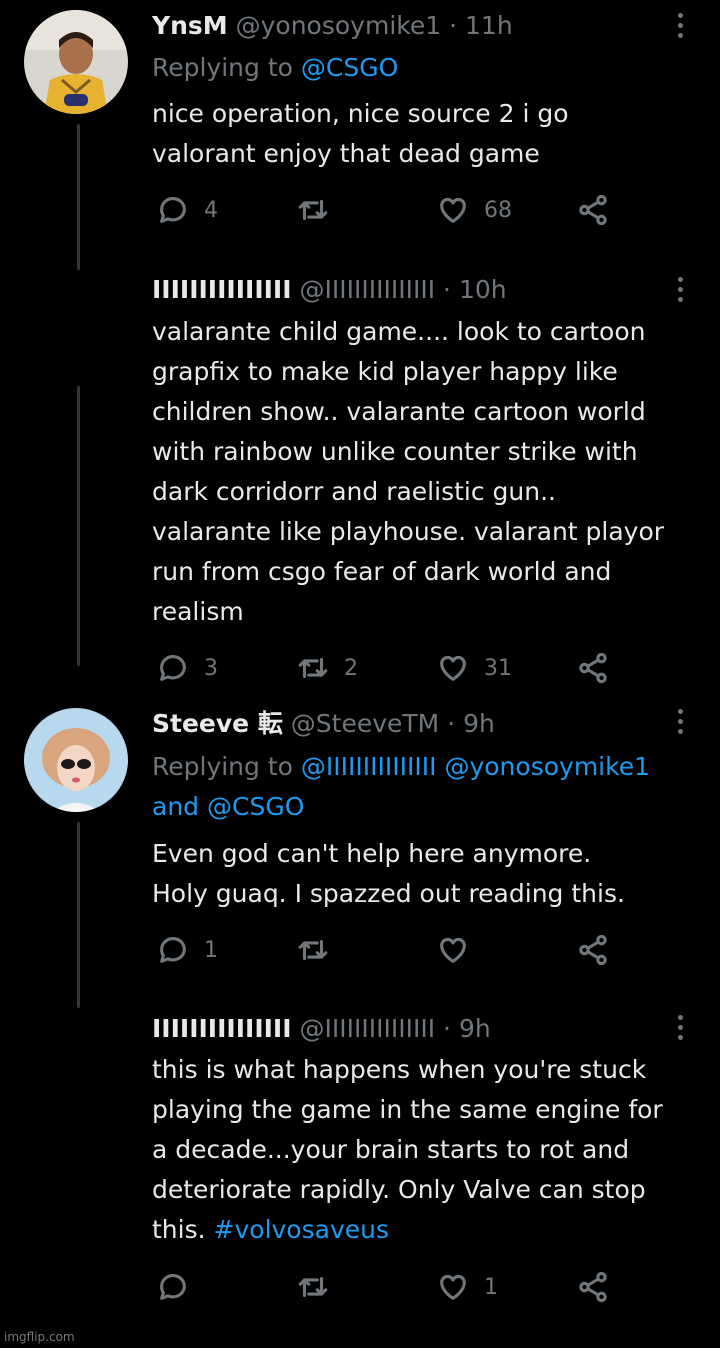  What do you see at coordinates (187, 950) in the screenshot?
I see `reply-button: 1` at bounding box center [187, 950].